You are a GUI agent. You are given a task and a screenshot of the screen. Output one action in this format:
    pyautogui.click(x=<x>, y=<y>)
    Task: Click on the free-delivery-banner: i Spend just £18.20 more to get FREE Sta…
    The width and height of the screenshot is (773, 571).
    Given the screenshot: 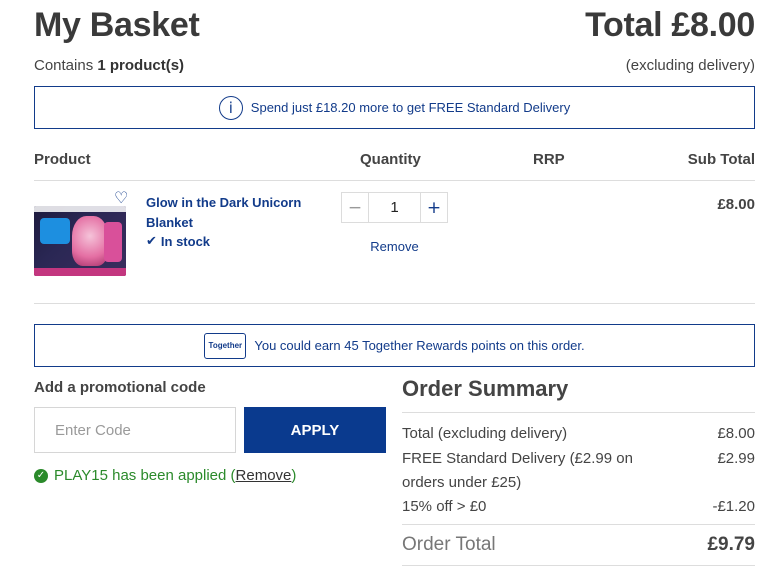 What is the action you would take?
    pyautogui.click(x=394, y=107)
    